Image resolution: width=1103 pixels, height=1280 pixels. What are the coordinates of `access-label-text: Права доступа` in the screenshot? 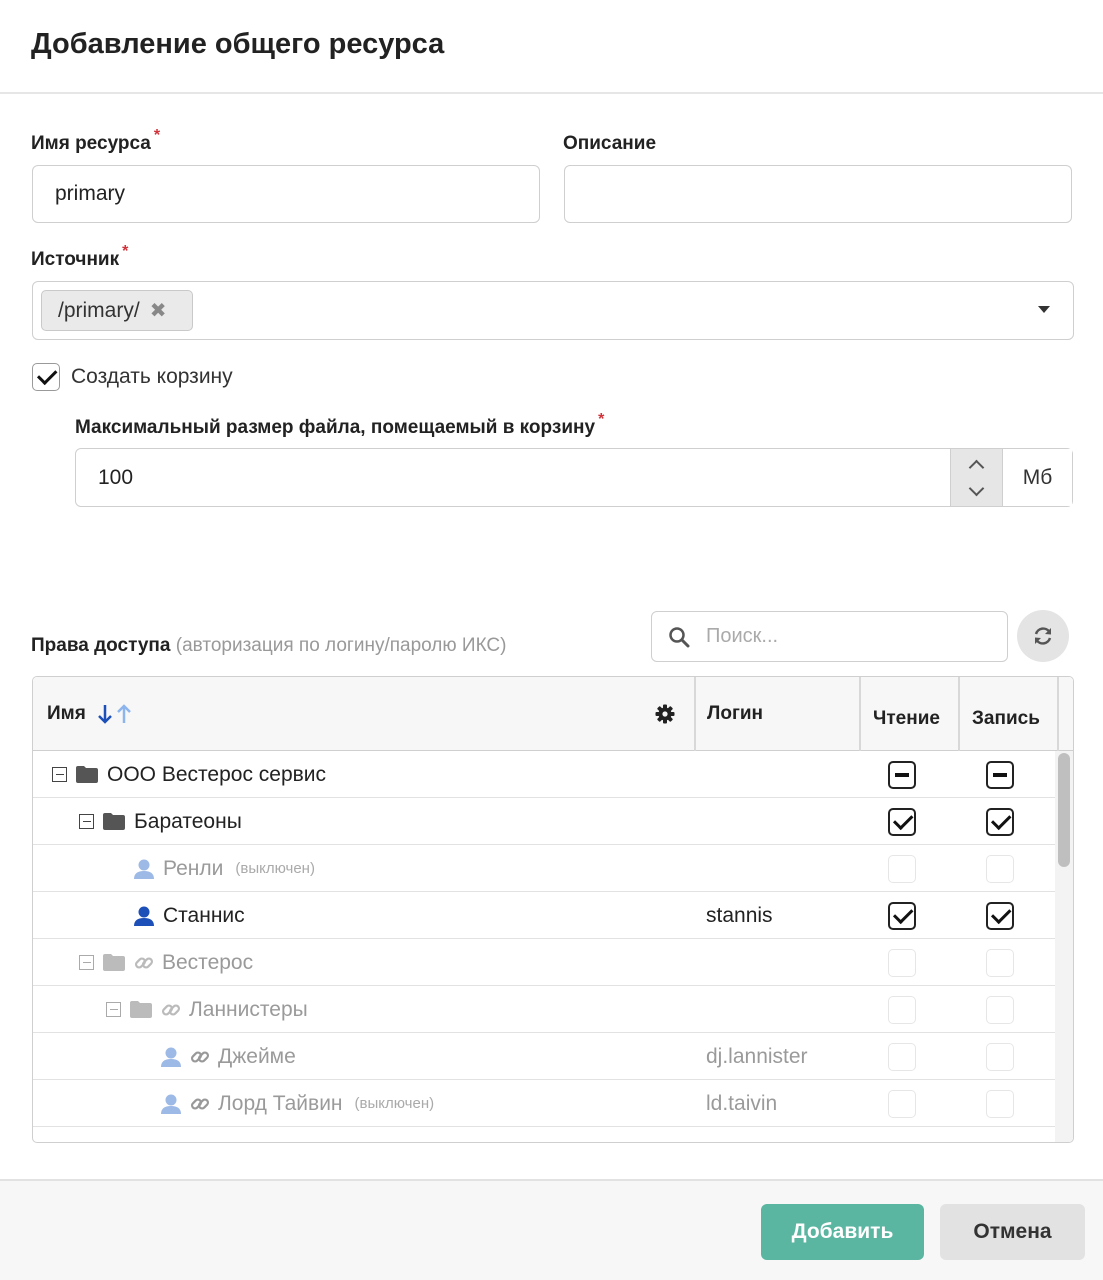 It's located at (101, 645).